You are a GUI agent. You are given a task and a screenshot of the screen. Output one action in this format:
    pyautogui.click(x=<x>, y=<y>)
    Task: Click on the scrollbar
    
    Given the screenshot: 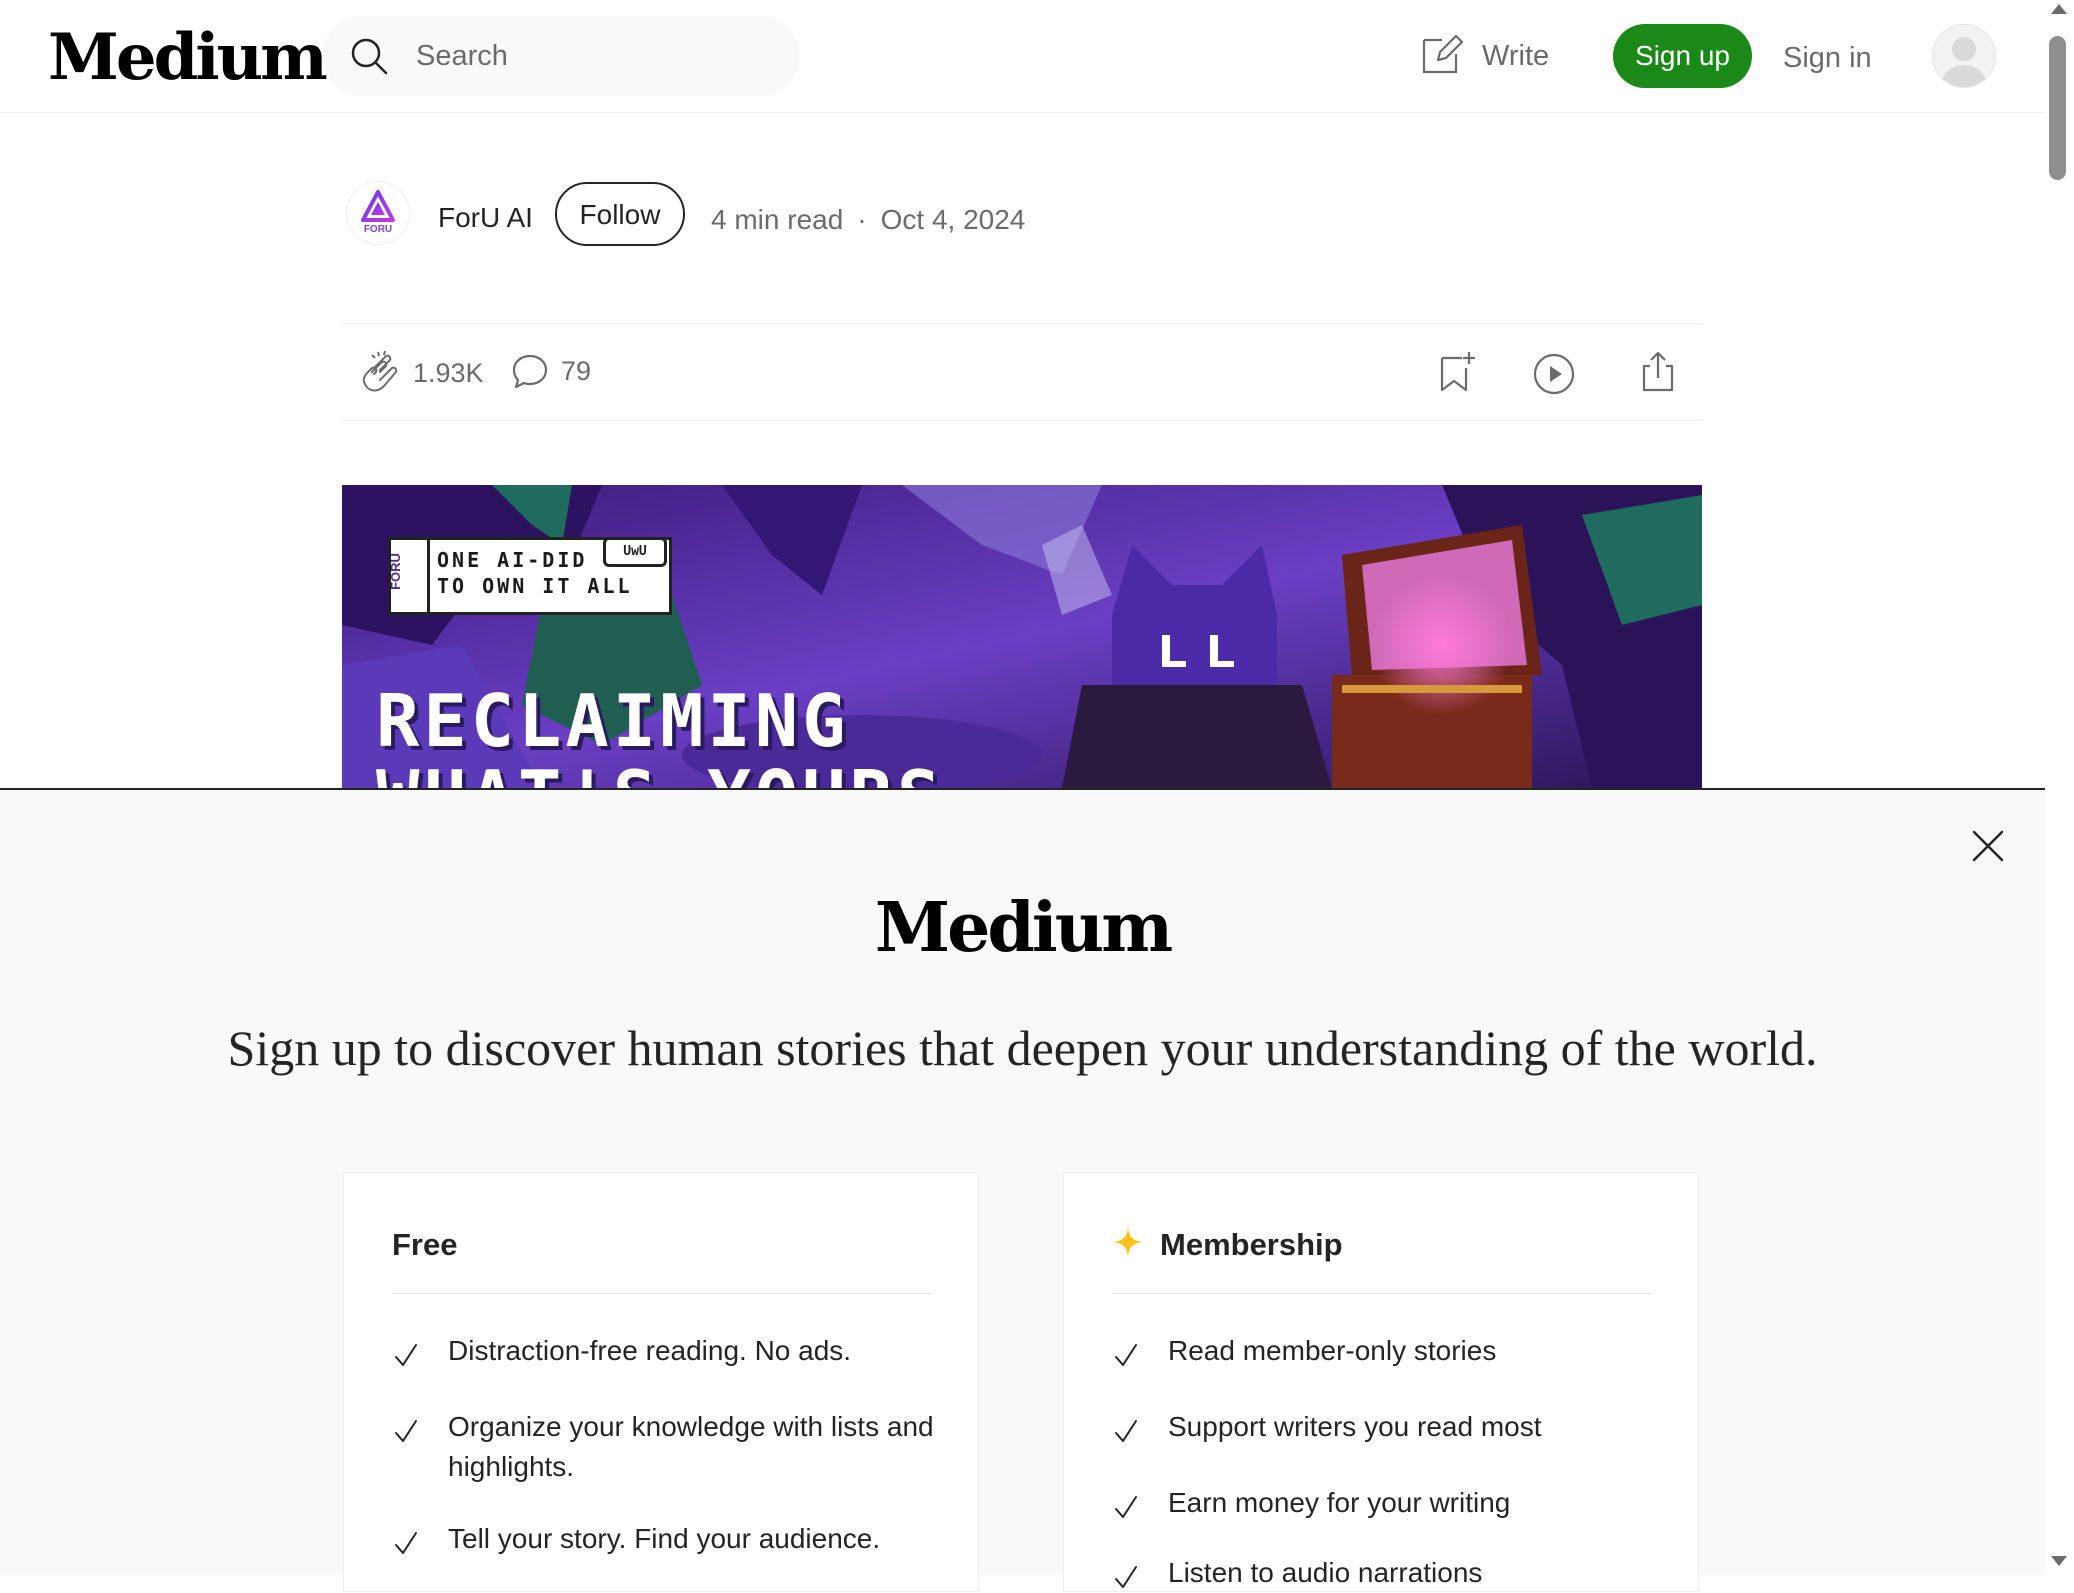 What is the action you would take?
    pyautogui.click(x=2059, y=787)
    